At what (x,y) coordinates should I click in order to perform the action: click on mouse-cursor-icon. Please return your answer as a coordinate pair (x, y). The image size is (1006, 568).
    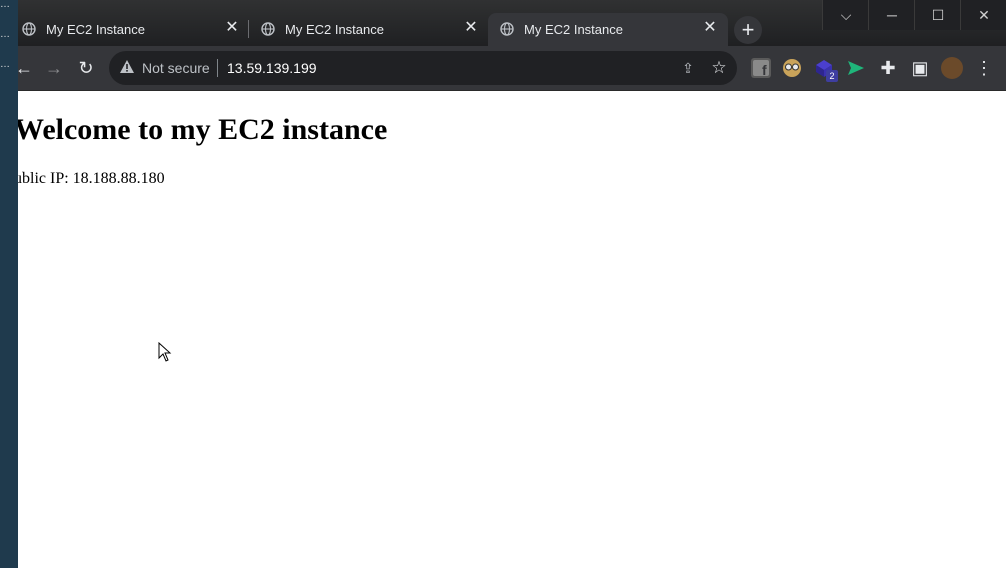
    Looking at the image, I should click on (165, 352).